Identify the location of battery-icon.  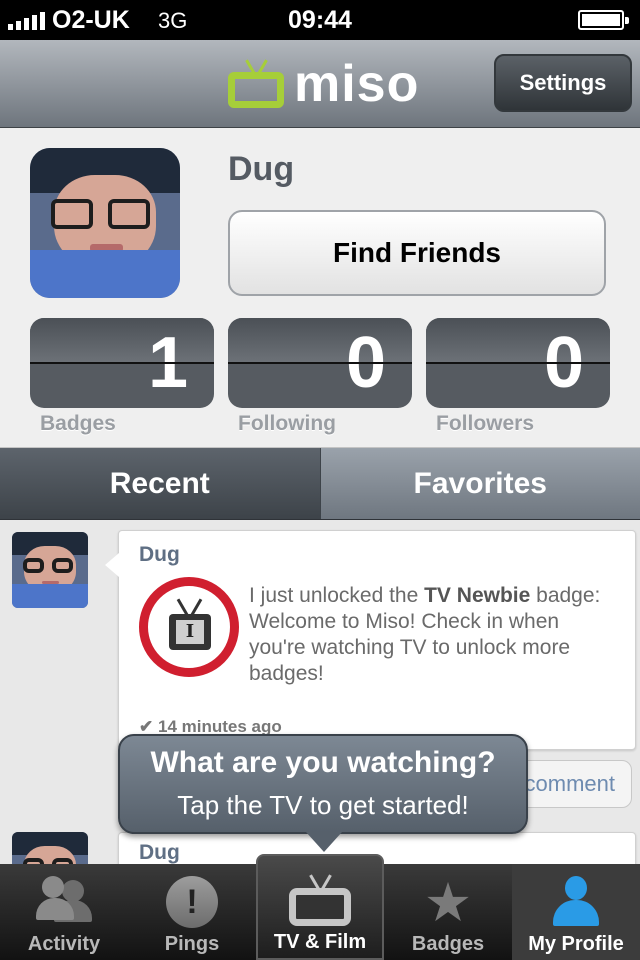
(603, 20).